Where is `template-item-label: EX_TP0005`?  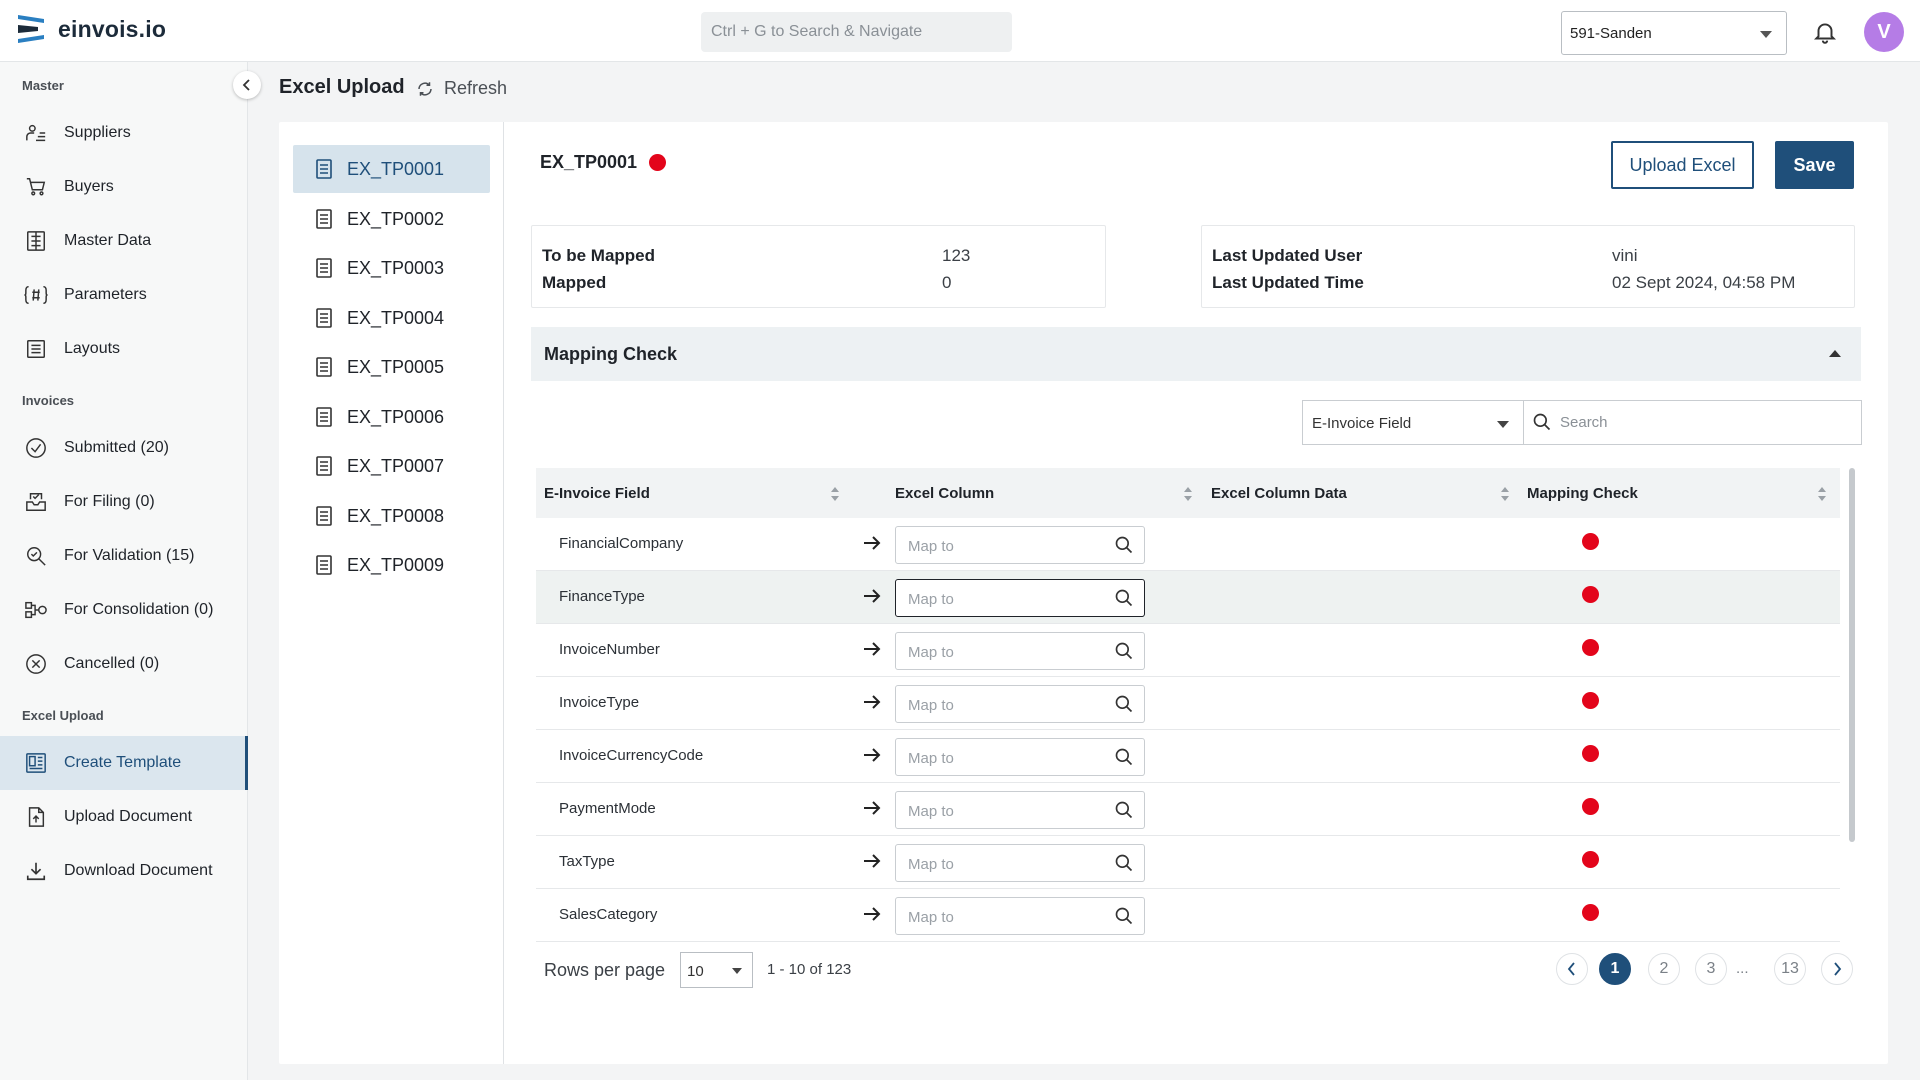 template-item-label: EX_TP0005 is located at coordinates (396, 366).